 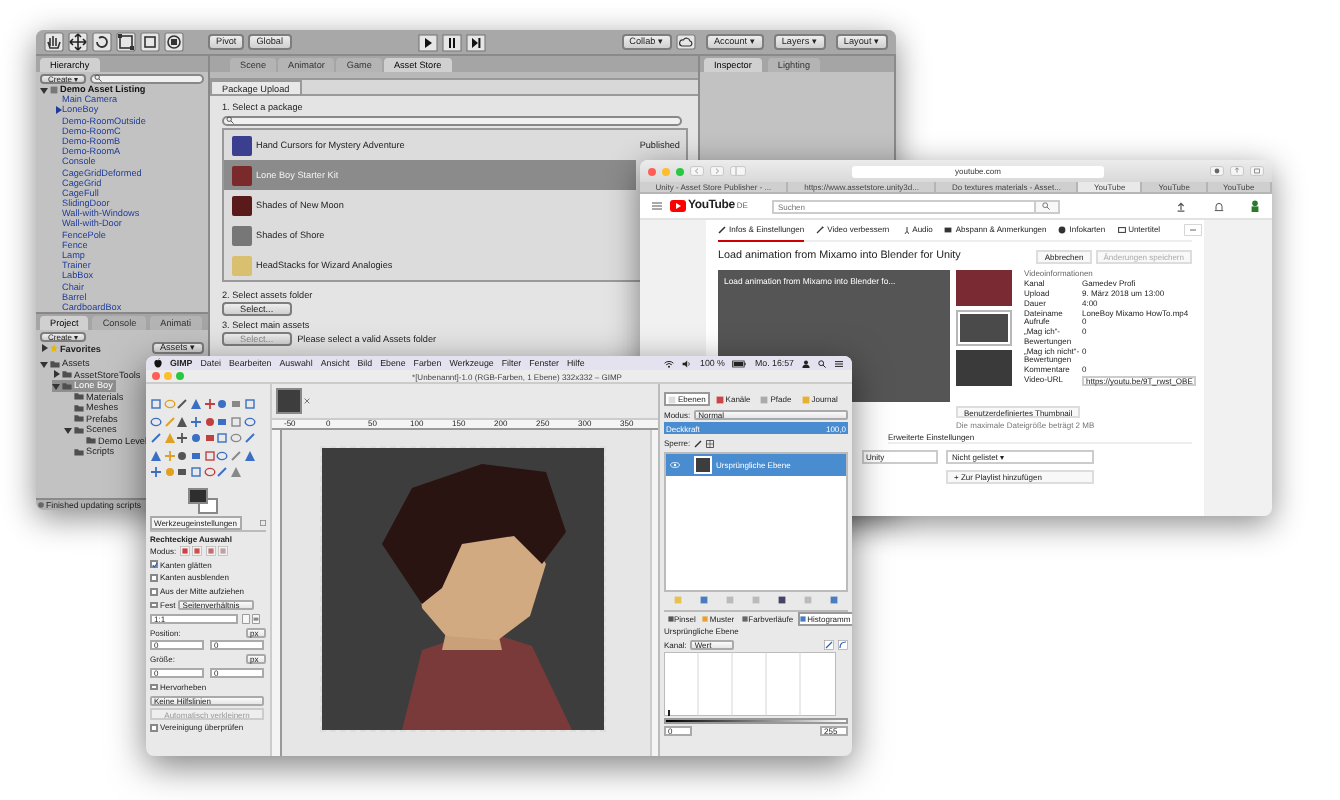 I want to click on linear-icon, so click(x=829, y=644).